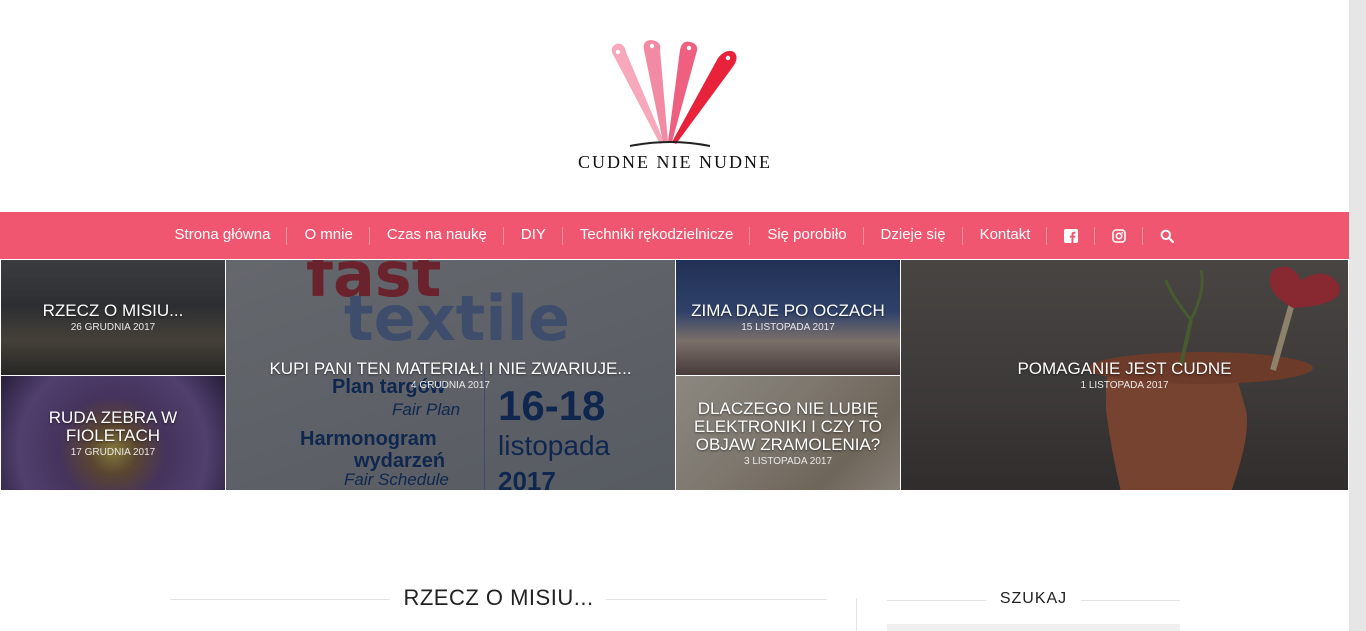 Image resolution: width=1366 pixels, height=631 pixels. I want to click on nav-item-techniki: Techniki rękodzielnicze, so click(657, 235).